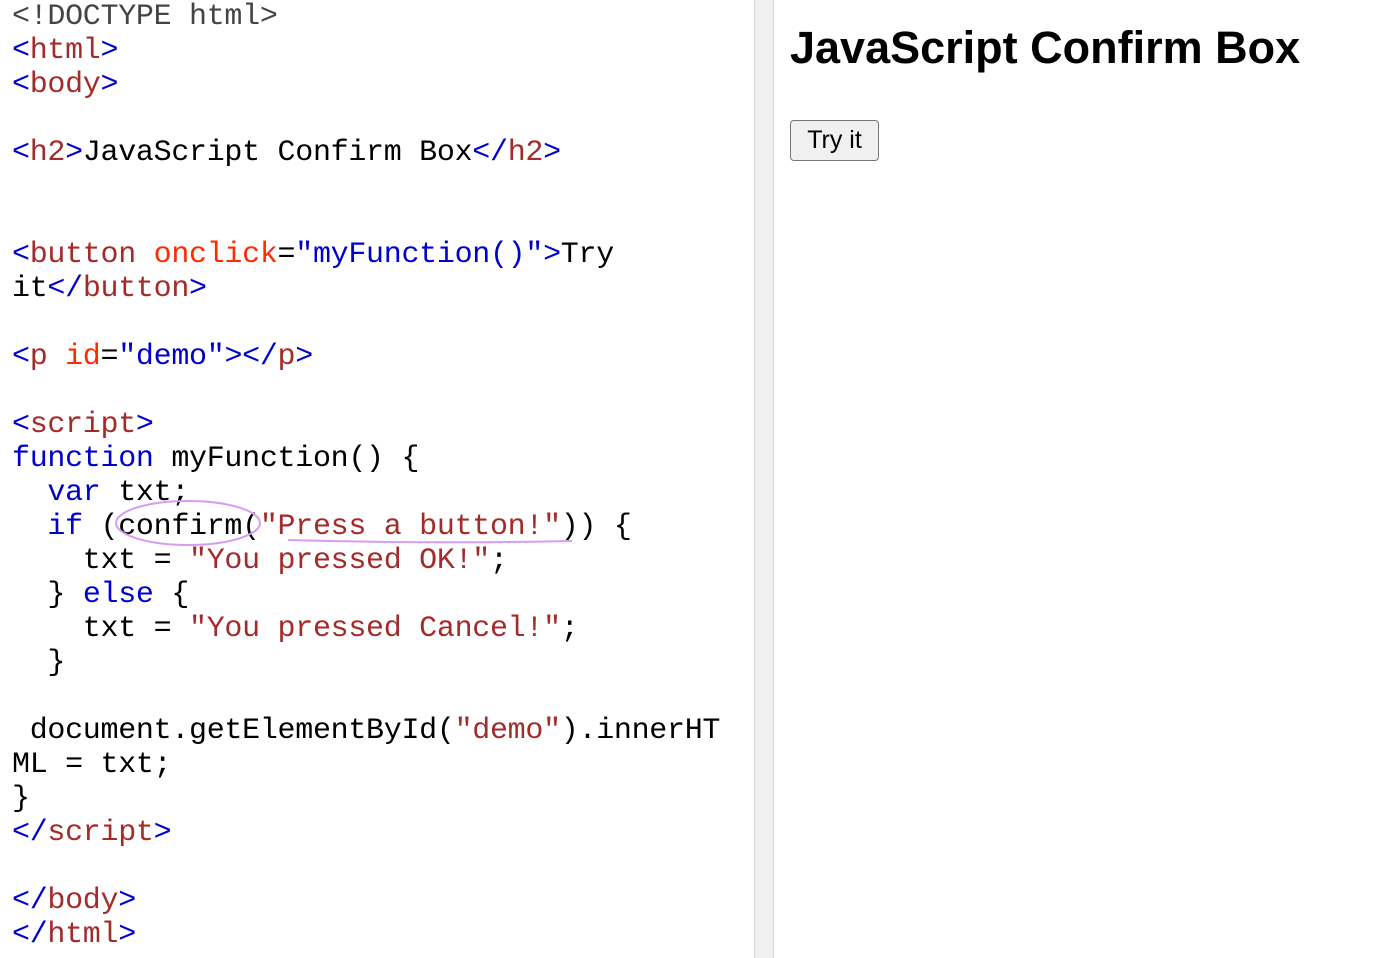  I want to click on code-line: it</button>, so click(366, 289).